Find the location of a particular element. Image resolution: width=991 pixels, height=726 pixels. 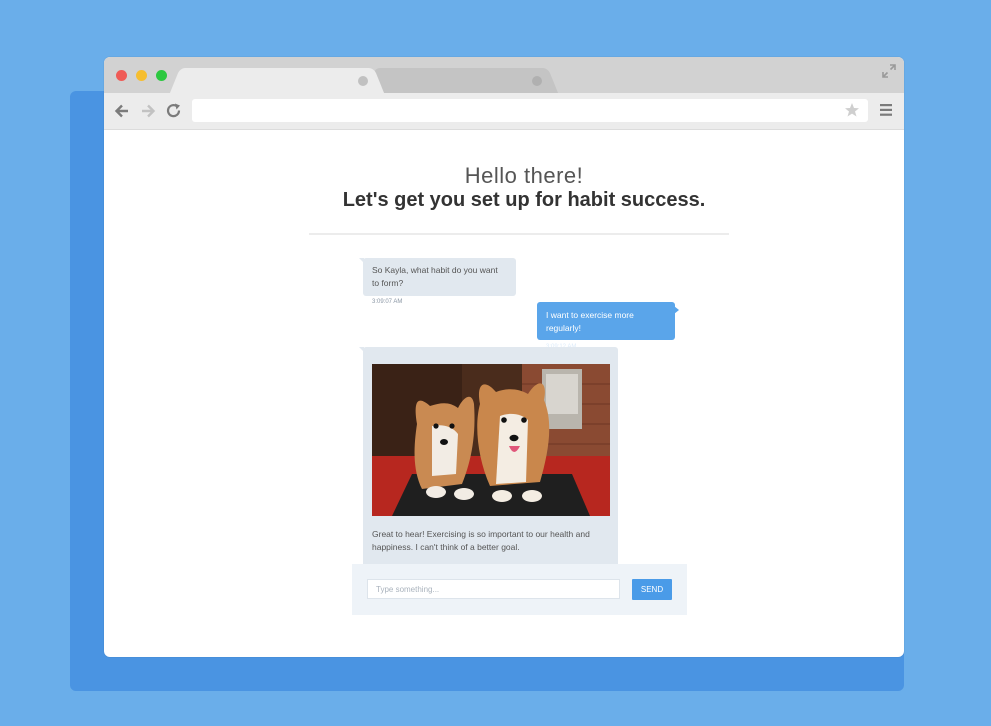

corgis-on-treadmill-photo is located at coordinates (491, 440).